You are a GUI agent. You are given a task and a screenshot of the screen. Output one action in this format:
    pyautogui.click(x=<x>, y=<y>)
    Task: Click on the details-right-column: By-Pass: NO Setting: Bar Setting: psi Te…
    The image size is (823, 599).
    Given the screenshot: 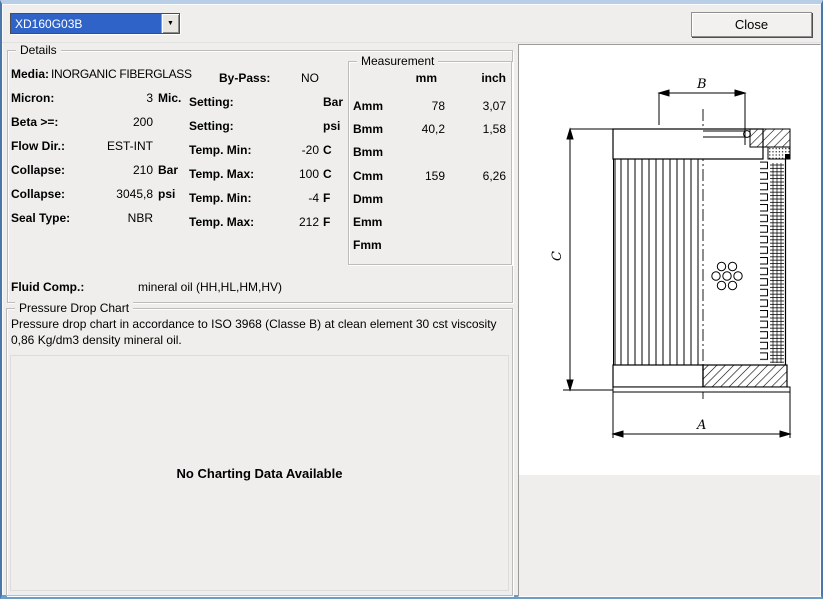 What is the action you would take?
    pyautogui.click(x=266, y=150)
    